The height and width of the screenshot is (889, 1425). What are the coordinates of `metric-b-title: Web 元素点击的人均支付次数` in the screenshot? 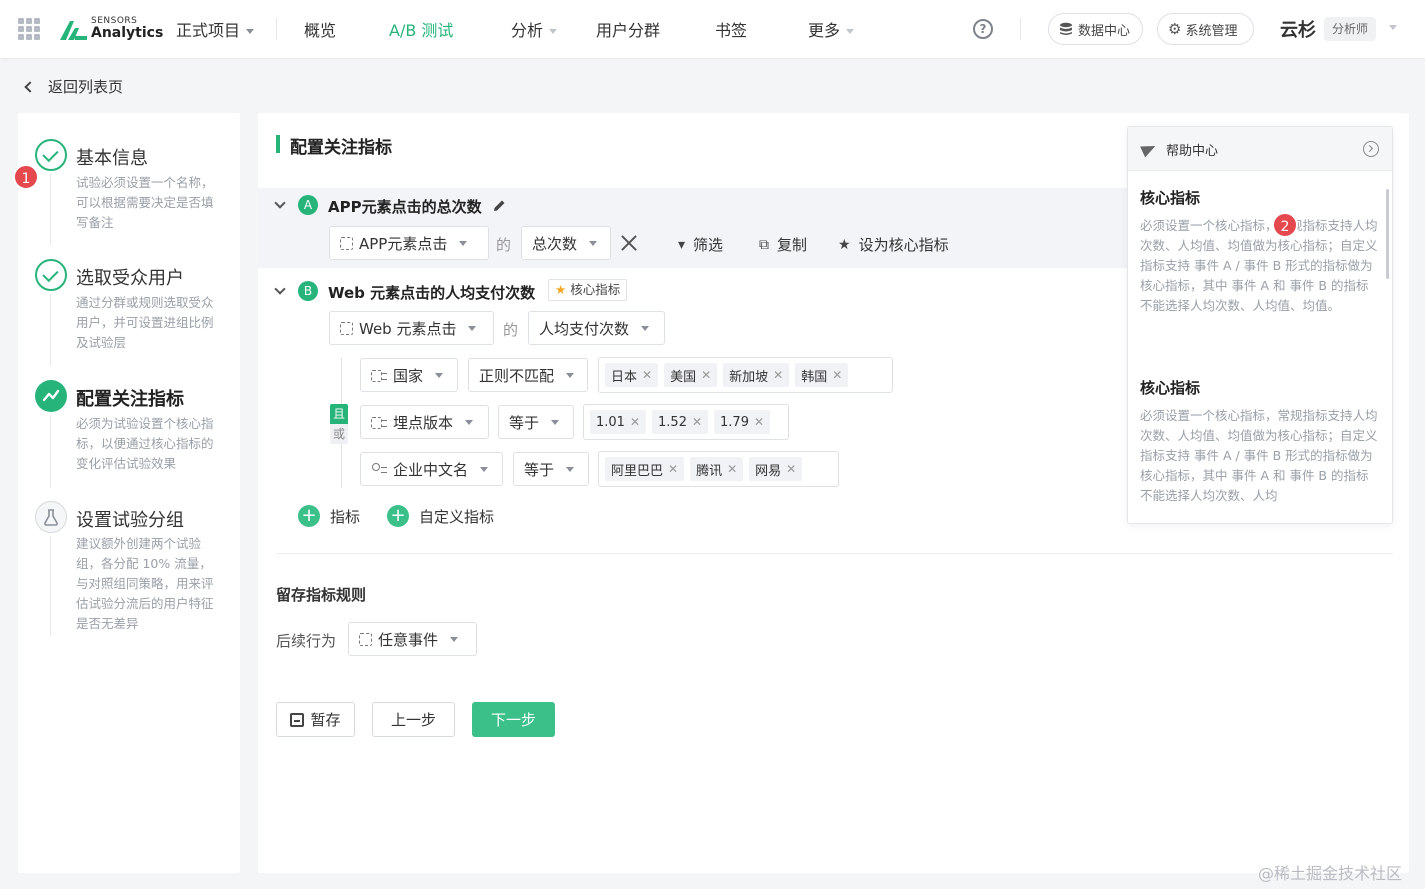 It's located at (431, 292).